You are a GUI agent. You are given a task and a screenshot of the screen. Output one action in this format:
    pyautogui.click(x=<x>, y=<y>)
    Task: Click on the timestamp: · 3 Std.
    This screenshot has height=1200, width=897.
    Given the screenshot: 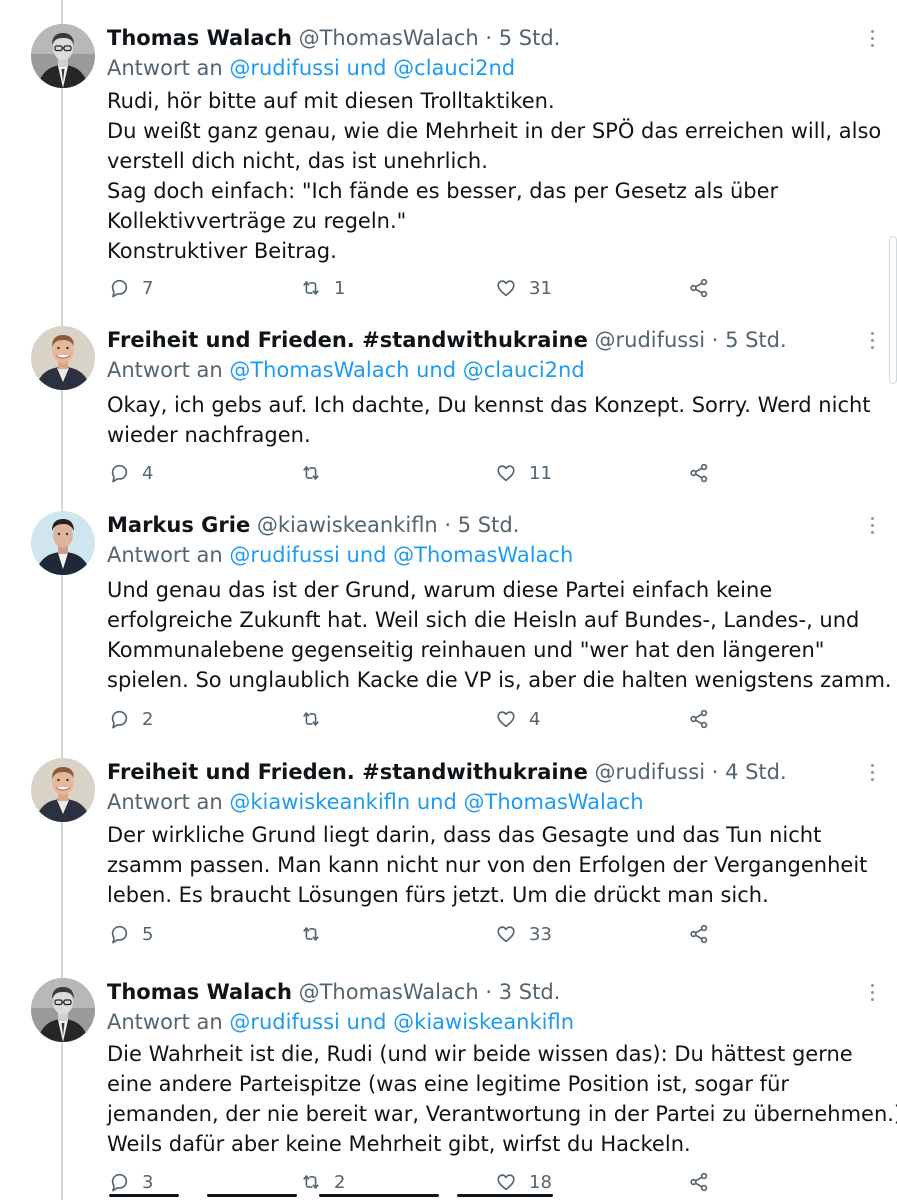 What is the action you would take?
    pyautogui.click(x=522, y=992)
    